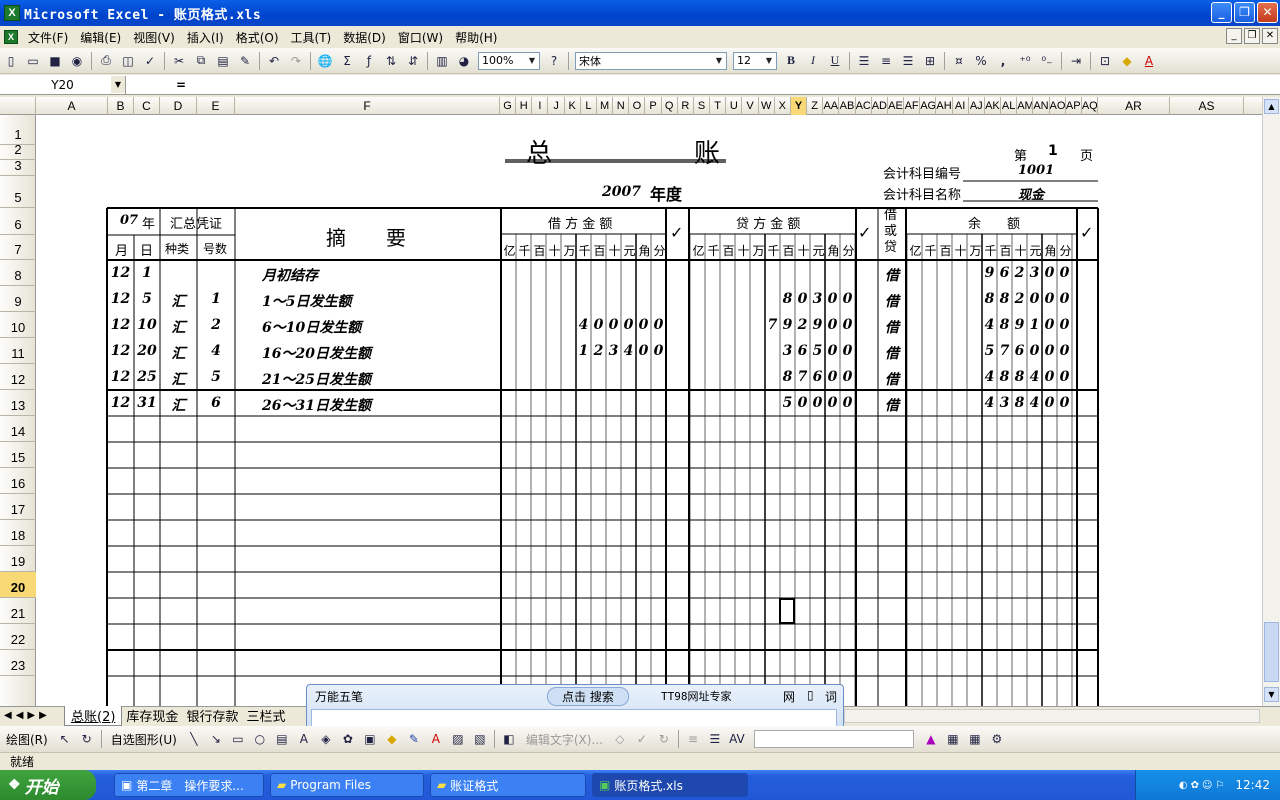 The width and height of the screenshot is (1280, 800). What do you see at coordinates (509, 739) in the screenshot?
I see `text-direction-icon: ◧` at bounding box center [509, 739].